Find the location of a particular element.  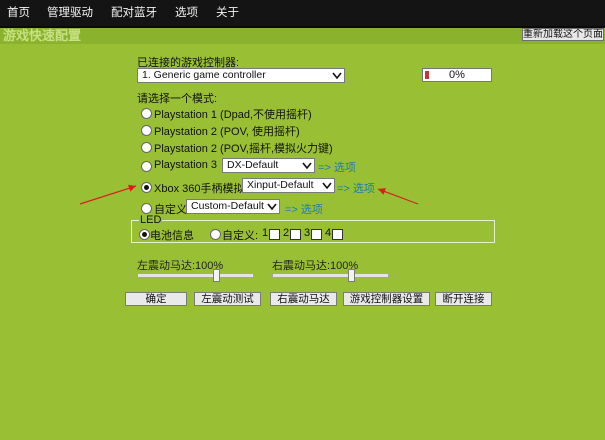

menu-about: 关于 is located at coordinates (227, 13).